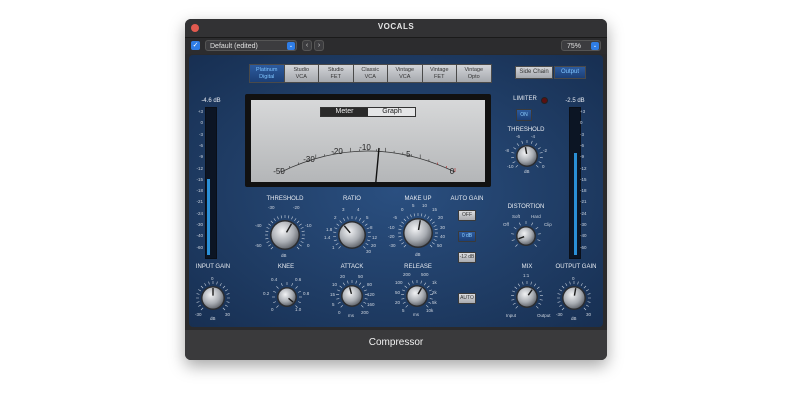 The height and width of the screenshot is (400, 792). Describe the element at coordinates (371, 304) in the screenshot. I see `attack-knob-tick-label: 160` at that location.